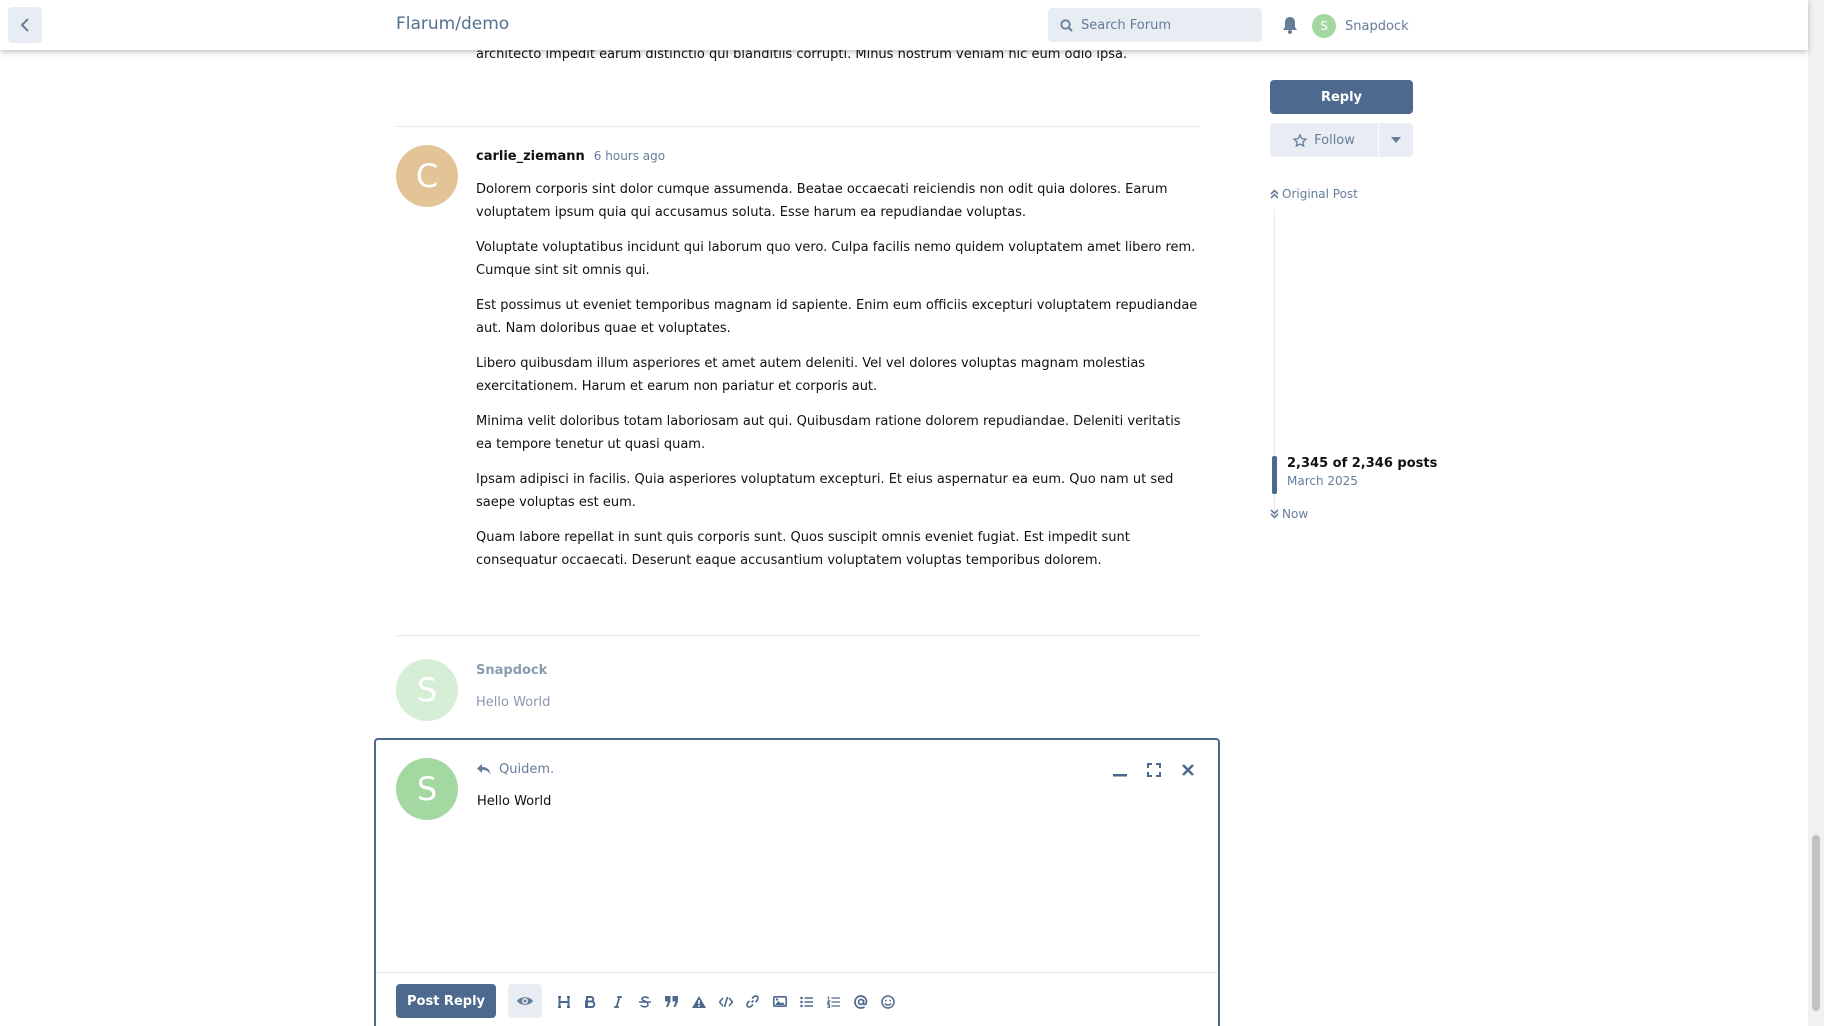  Describe the element at coordinates (513, 702) in the screenshot. I see `preview-text: Hello World` at that location.